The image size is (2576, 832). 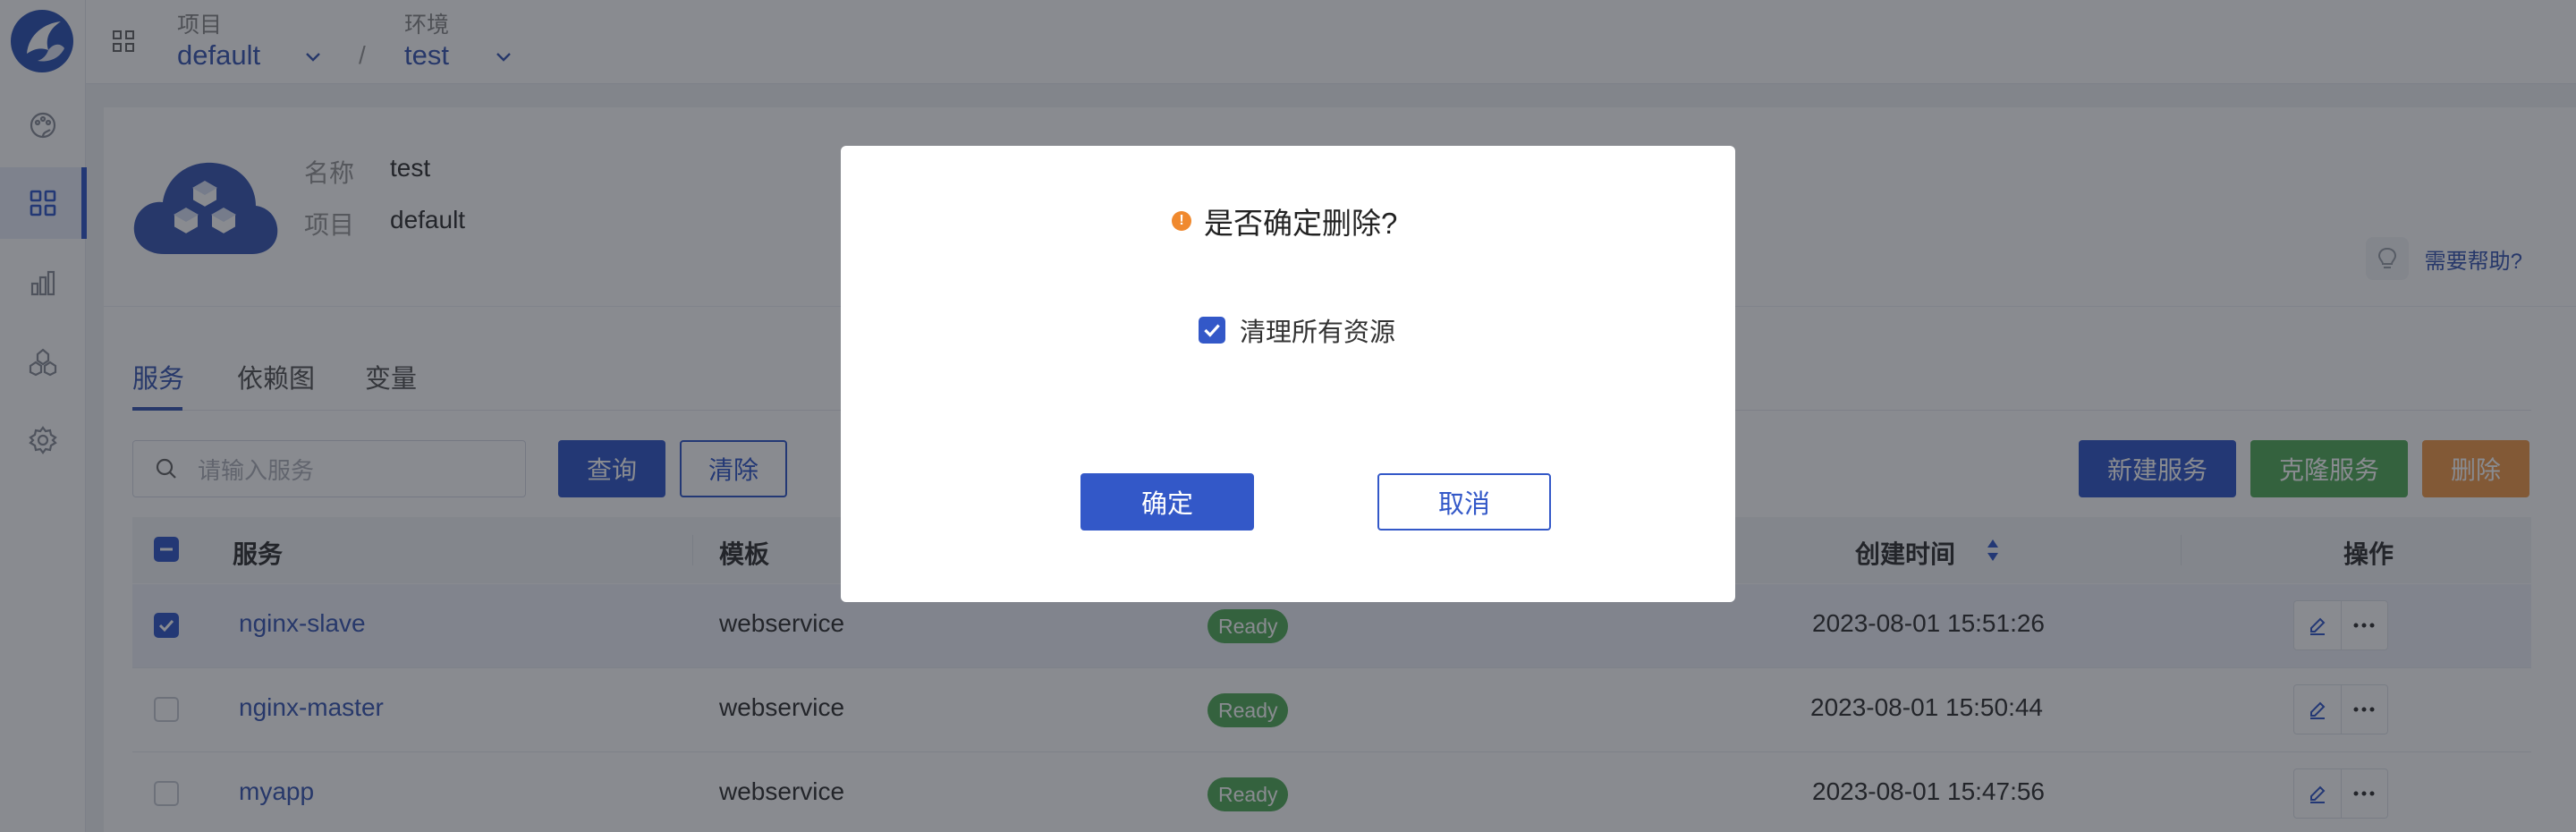 What do you see at coordinates (1318, 332) in the screenshot?
I see `cleanup-resources-label: 清理所有资源` at bounding box center [1318, 332].